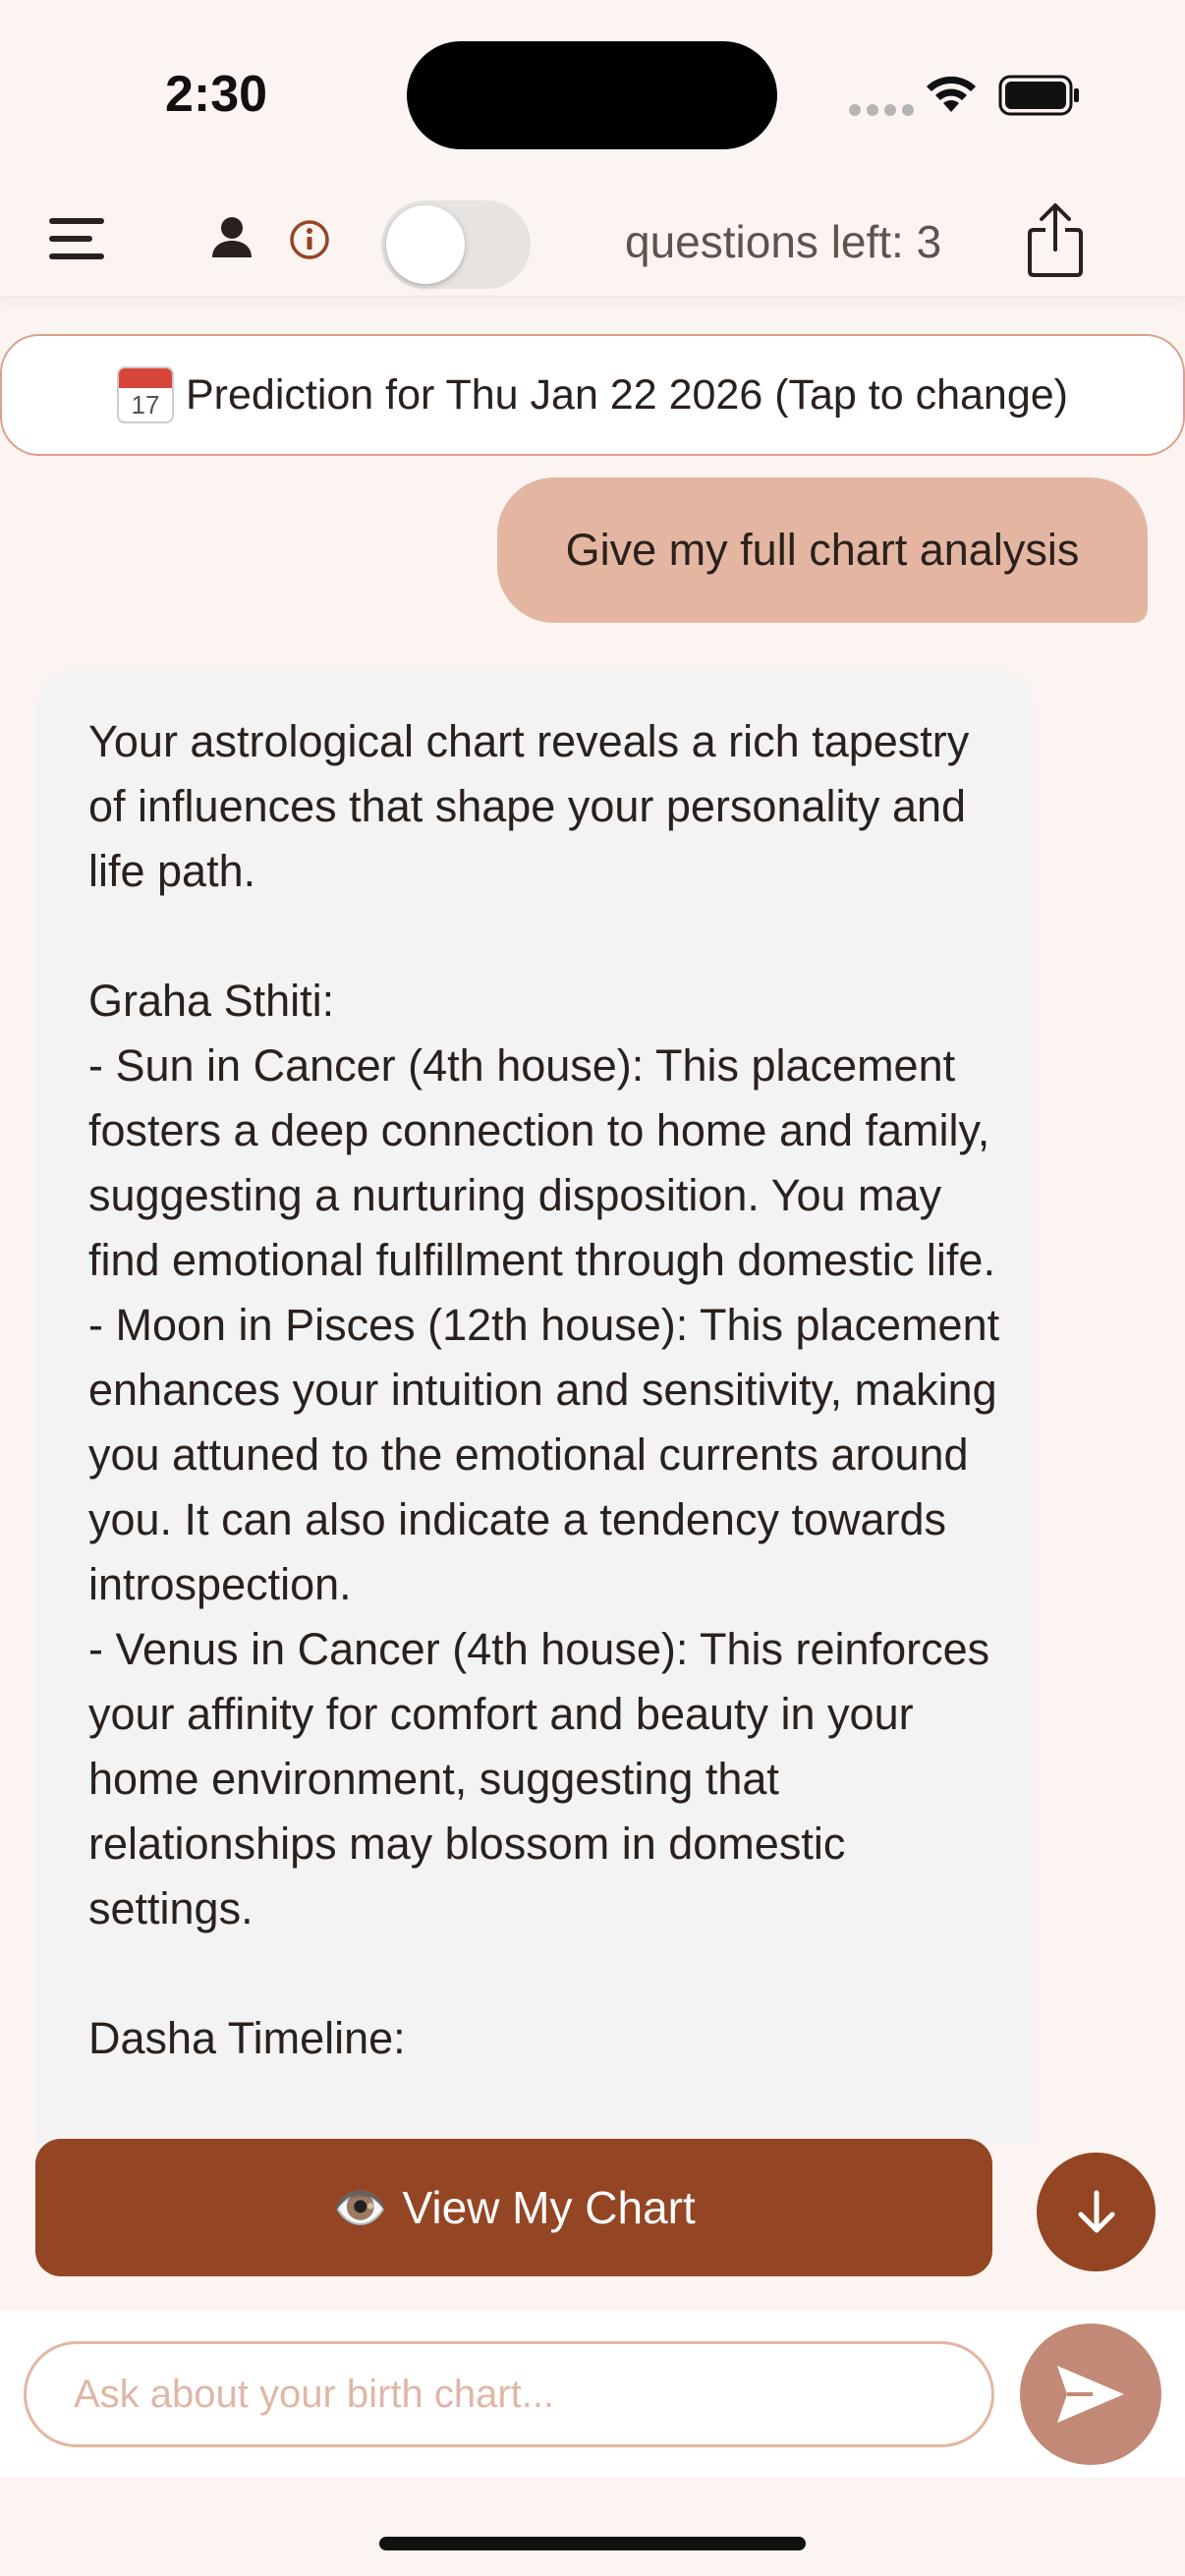 The image size is (1185, 2576). I want to click on app-header: questions left: 3, so click(592, 242).